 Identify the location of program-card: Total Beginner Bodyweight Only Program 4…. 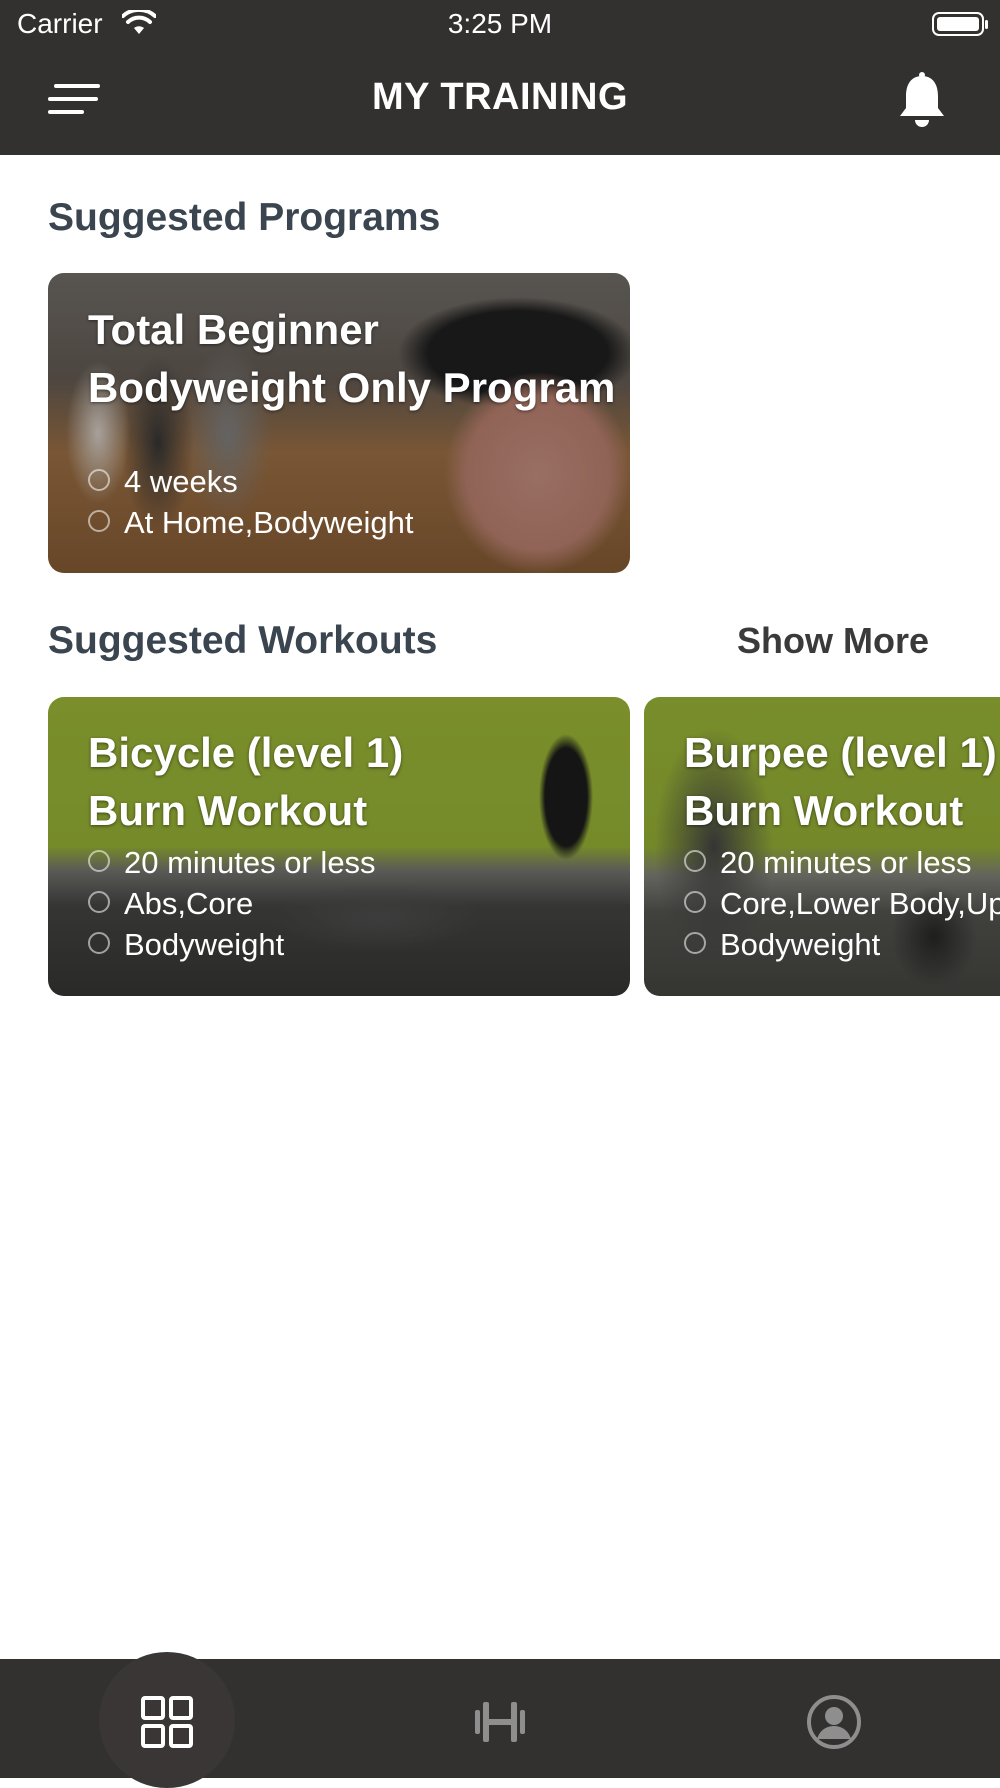
(339, 423).